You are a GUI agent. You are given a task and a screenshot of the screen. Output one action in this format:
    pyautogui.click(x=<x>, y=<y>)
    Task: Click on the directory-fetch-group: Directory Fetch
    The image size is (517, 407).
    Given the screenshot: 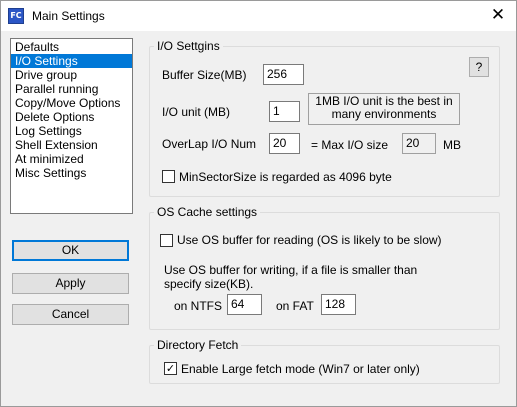 What is the action you would take?
    pyautogui.click(x=324, y=361)
    